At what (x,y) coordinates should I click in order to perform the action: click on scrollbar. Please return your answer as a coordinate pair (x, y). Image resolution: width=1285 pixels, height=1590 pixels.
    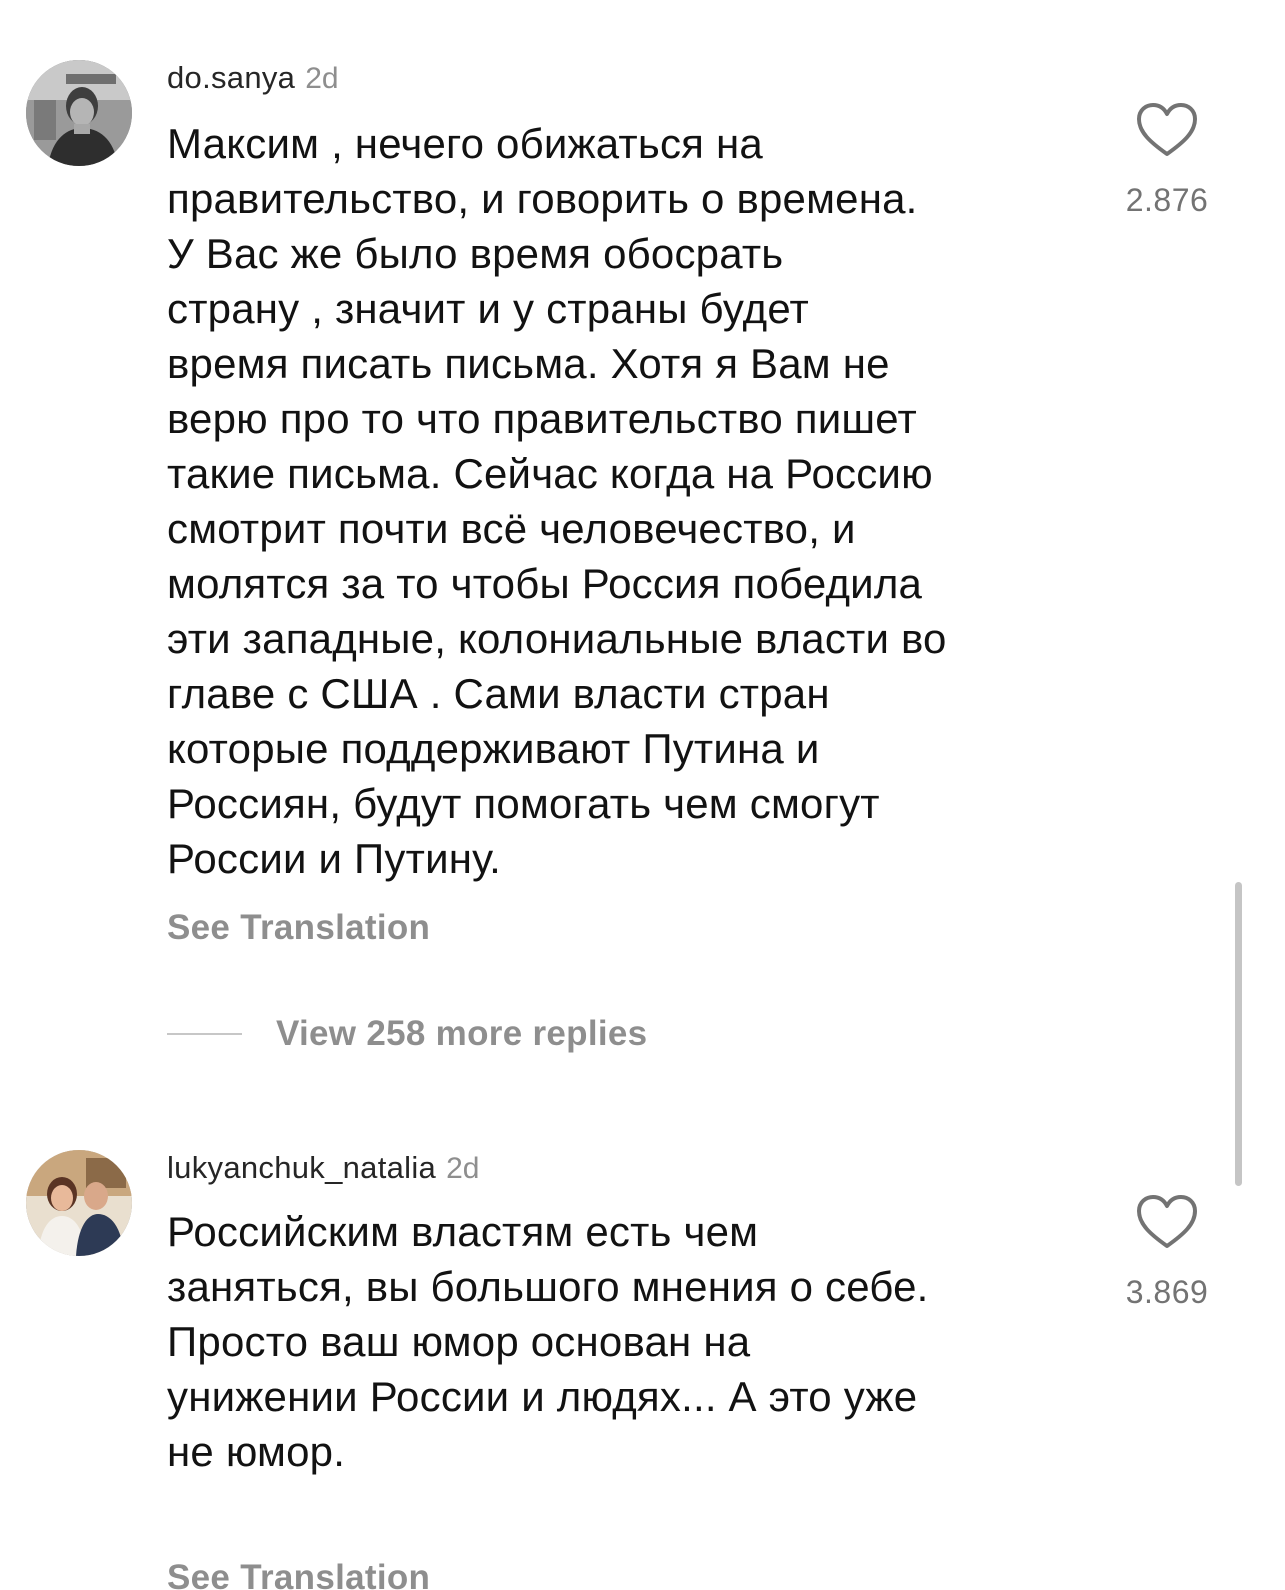
    Looking at the image, I should click on (1238, 1034).